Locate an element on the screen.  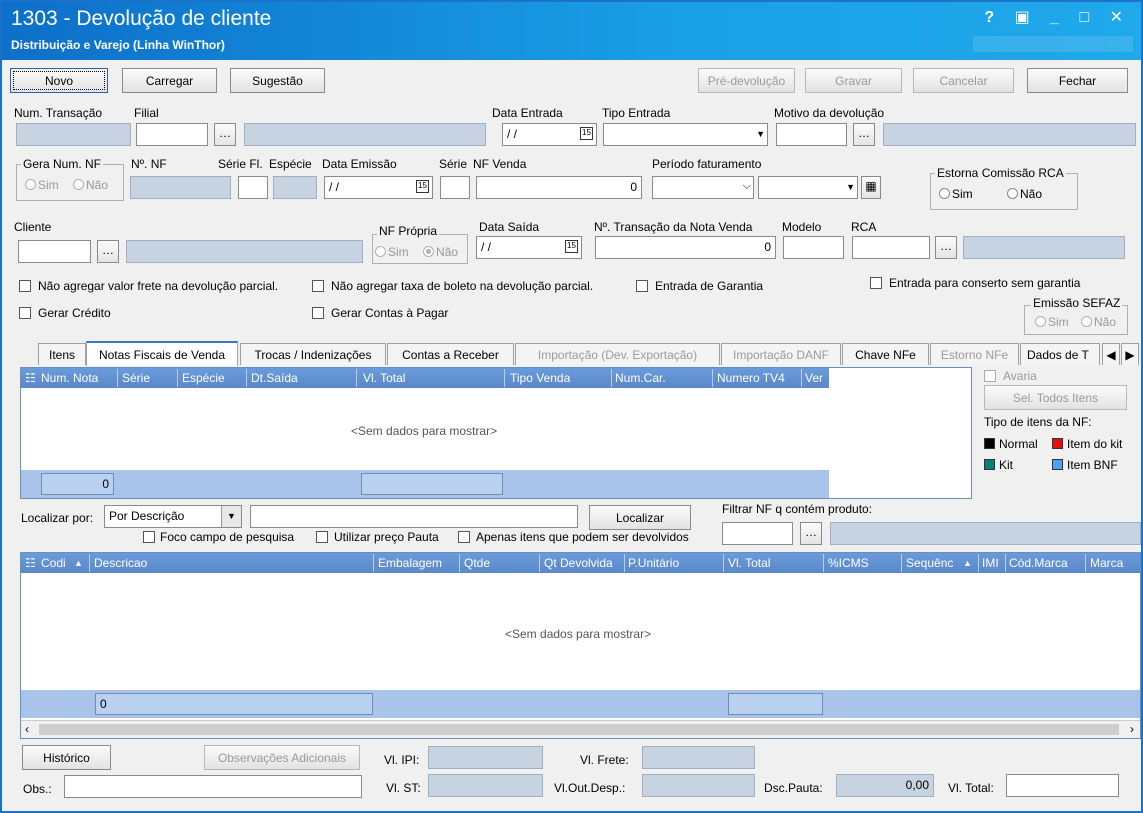
nf-col-num-nota: Num. Nota is located at coordinates (69, 378).